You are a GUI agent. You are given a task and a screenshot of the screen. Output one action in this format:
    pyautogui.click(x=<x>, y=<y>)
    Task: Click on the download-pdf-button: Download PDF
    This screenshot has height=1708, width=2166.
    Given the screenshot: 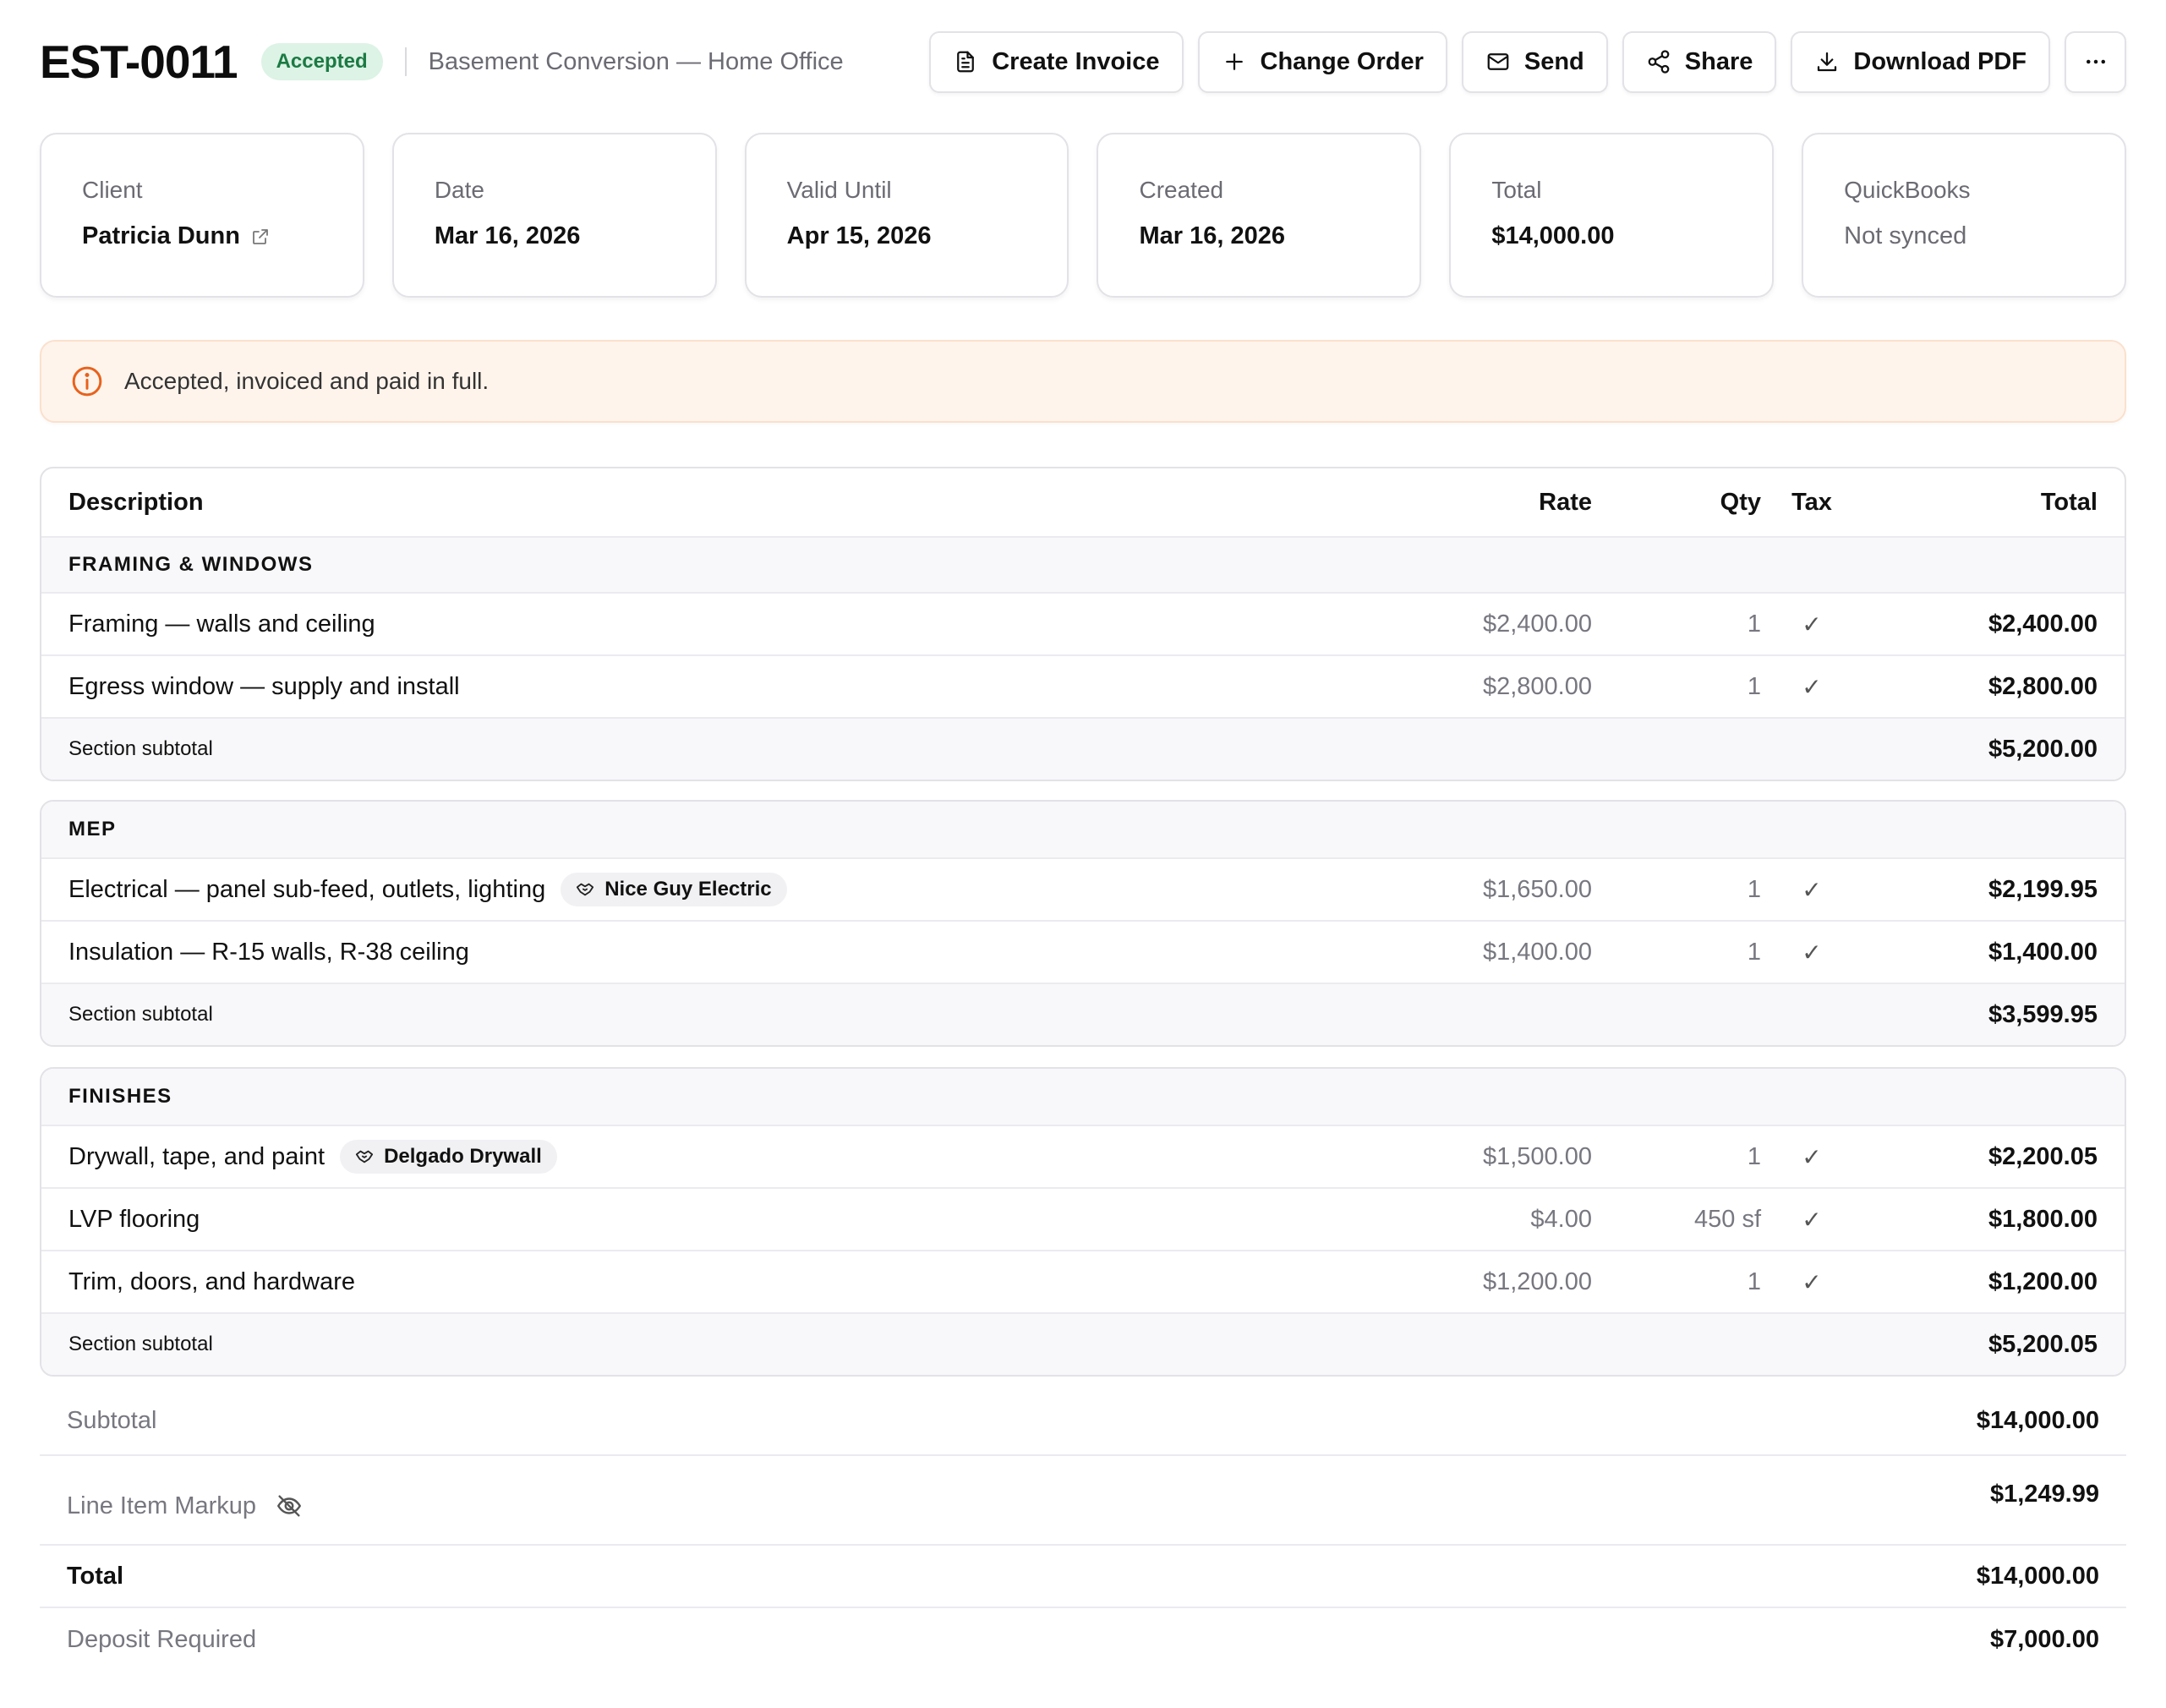 What is the action you would take?
    pyautogui.click(x=1920, y=61)
    